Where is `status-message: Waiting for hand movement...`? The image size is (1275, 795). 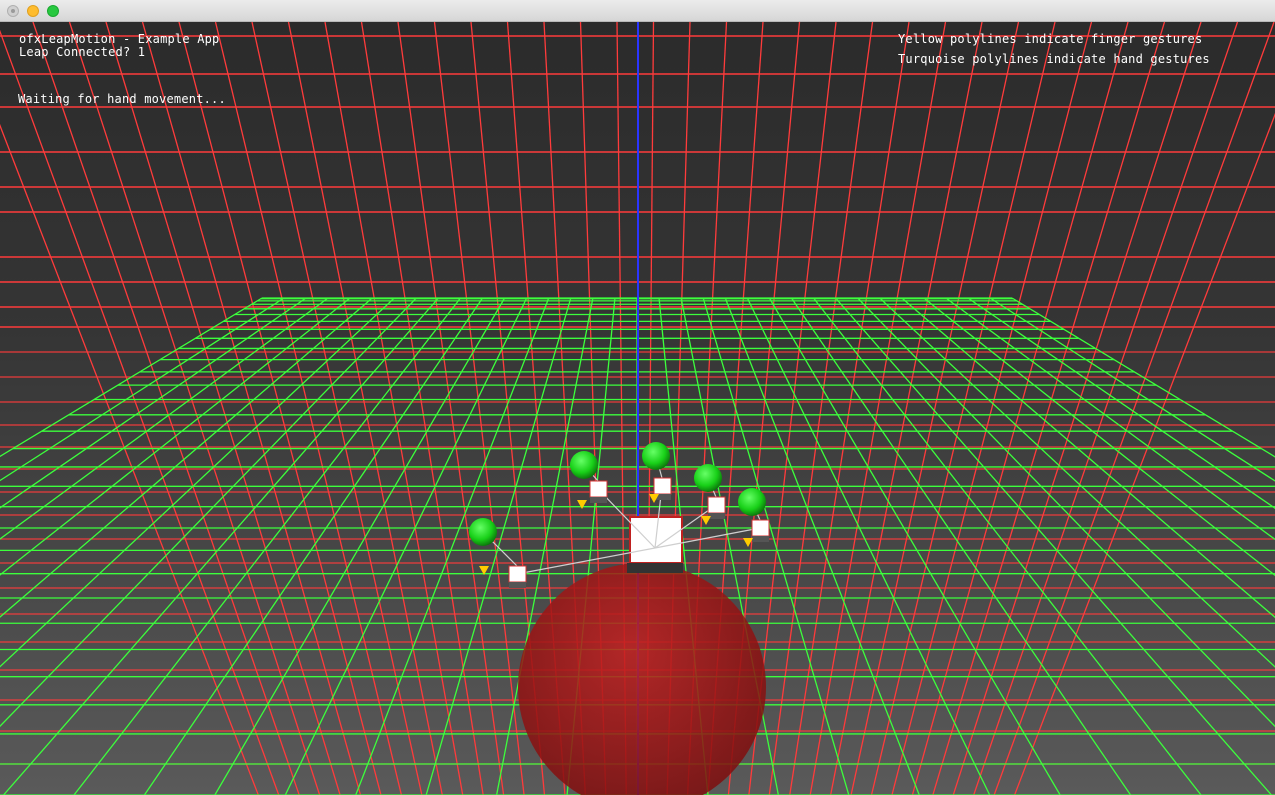 status-message: Waiting for hand movement... is located at coordinates (122, 99).